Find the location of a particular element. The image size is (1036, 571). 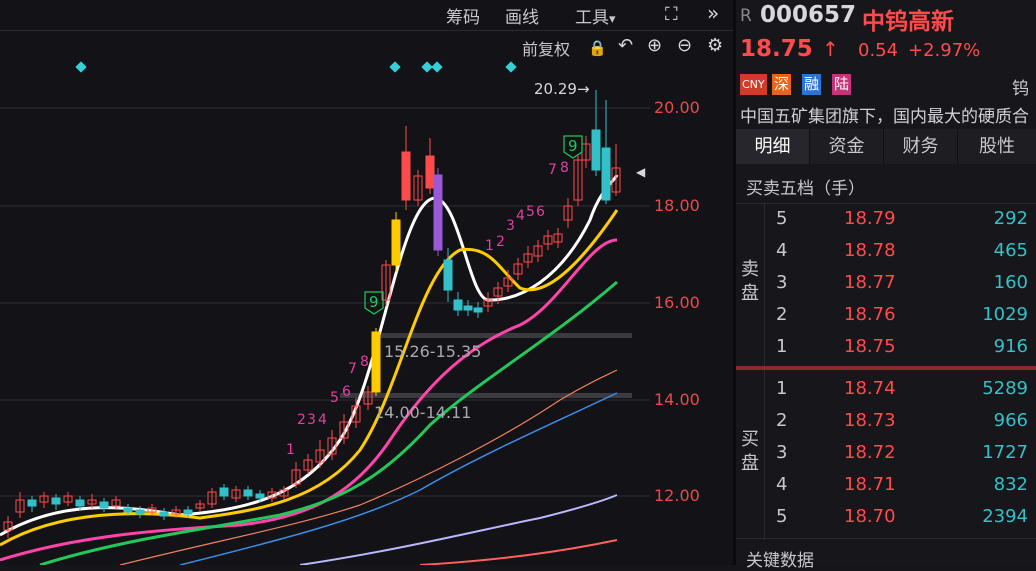

ask-level: 3 is located at coordinates (782, 282).